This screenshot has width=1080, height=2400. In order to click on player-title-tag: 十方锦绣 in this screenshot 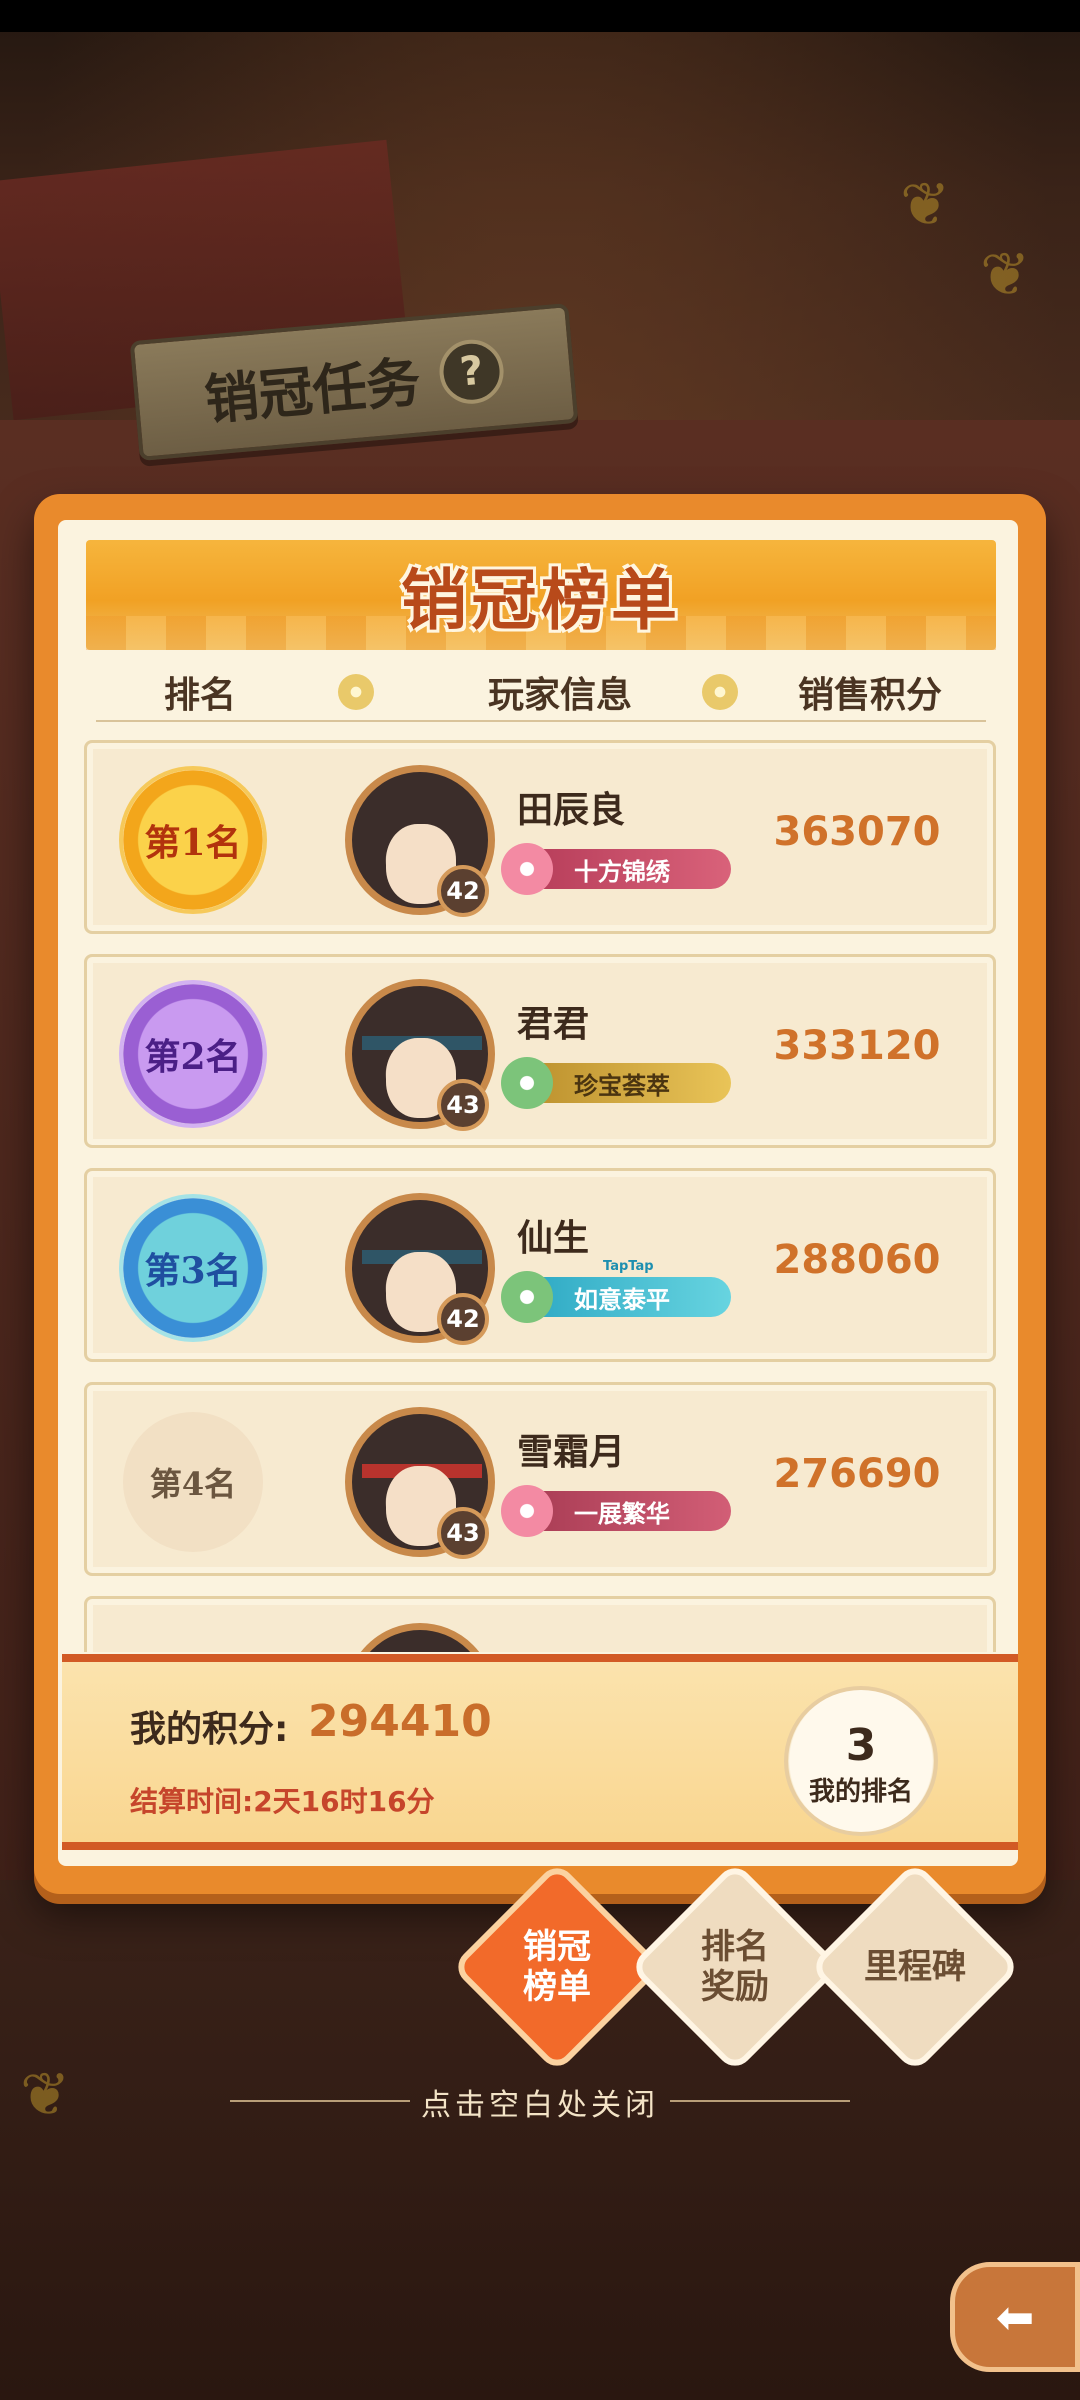, I will do `click(616, 869)`.